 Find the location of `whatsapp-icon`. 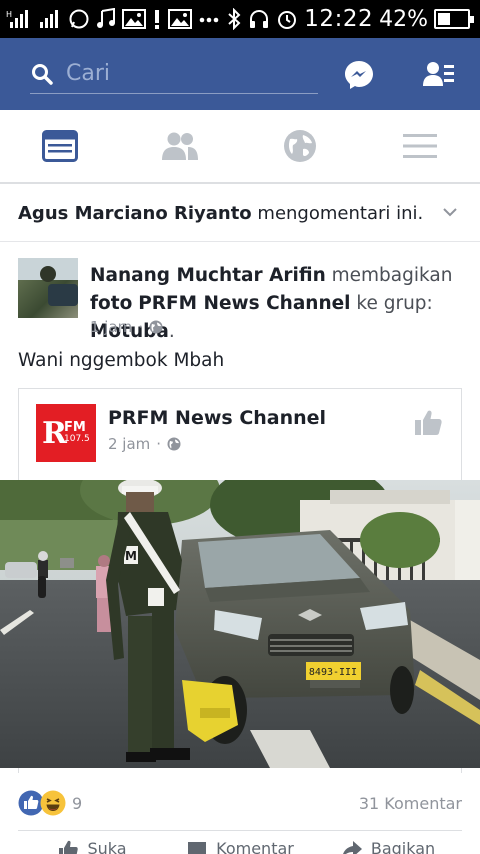

whatsapp-icon is located at coordinates (79, 19).